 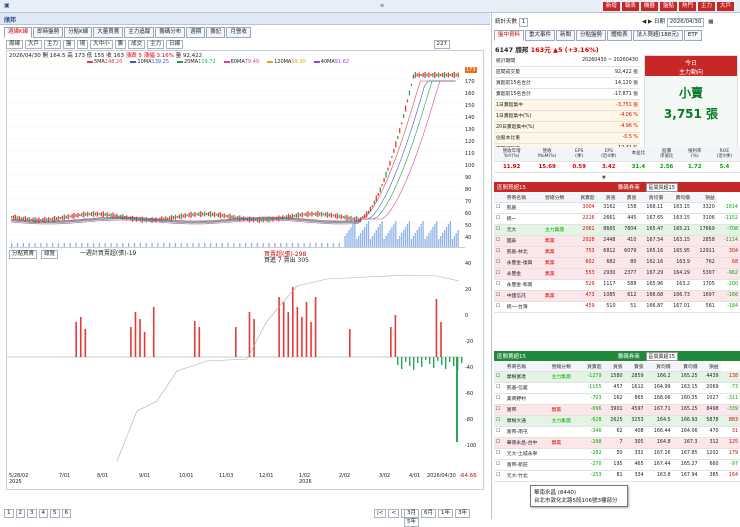 What do you see at coordinates (527, 421) in the screenshot?
I see `broker-name: 摩根大通` at bounding box center [527, 421].